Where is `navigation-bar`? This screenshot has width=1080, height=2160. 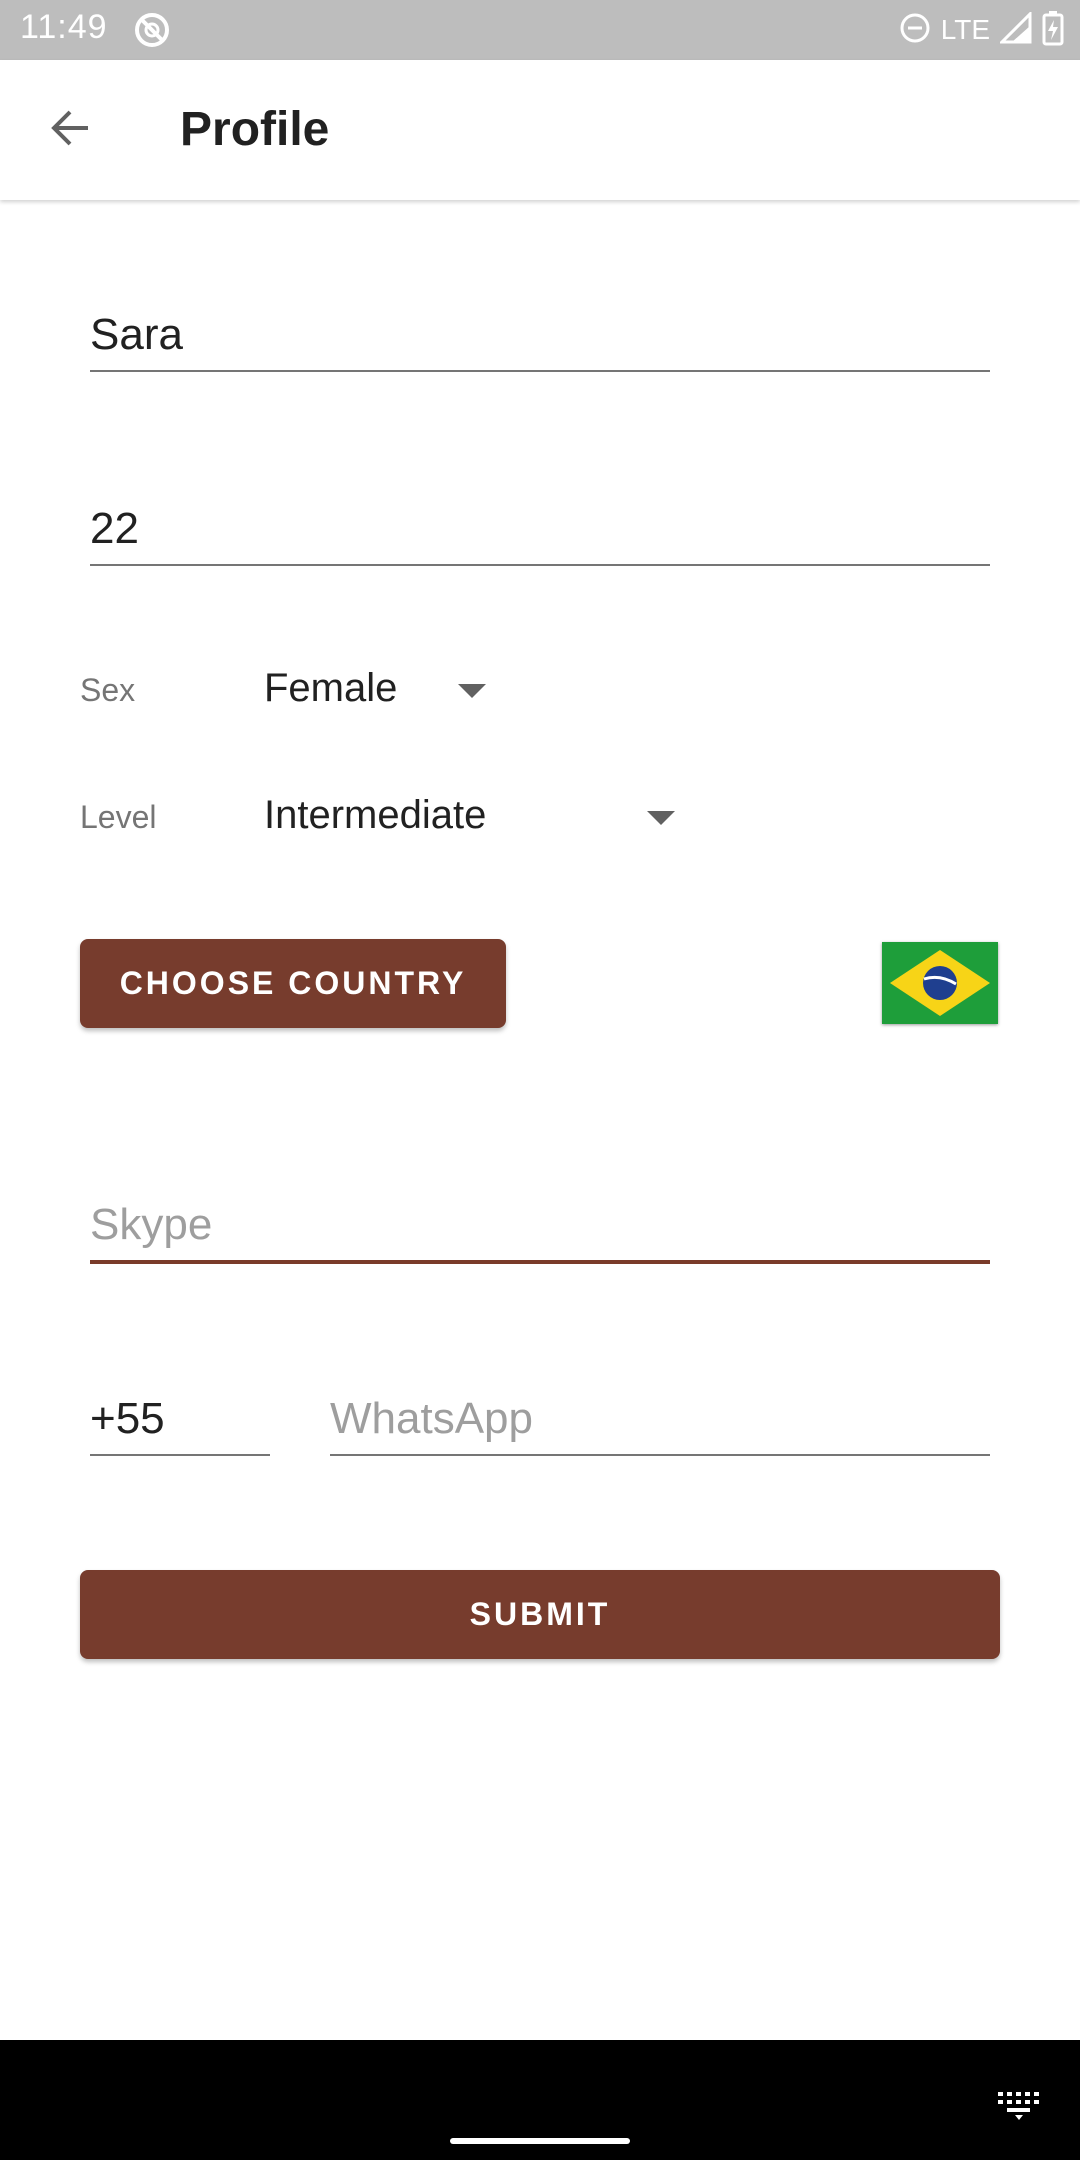
navigation-bar is located at coordinates (540, 2100).